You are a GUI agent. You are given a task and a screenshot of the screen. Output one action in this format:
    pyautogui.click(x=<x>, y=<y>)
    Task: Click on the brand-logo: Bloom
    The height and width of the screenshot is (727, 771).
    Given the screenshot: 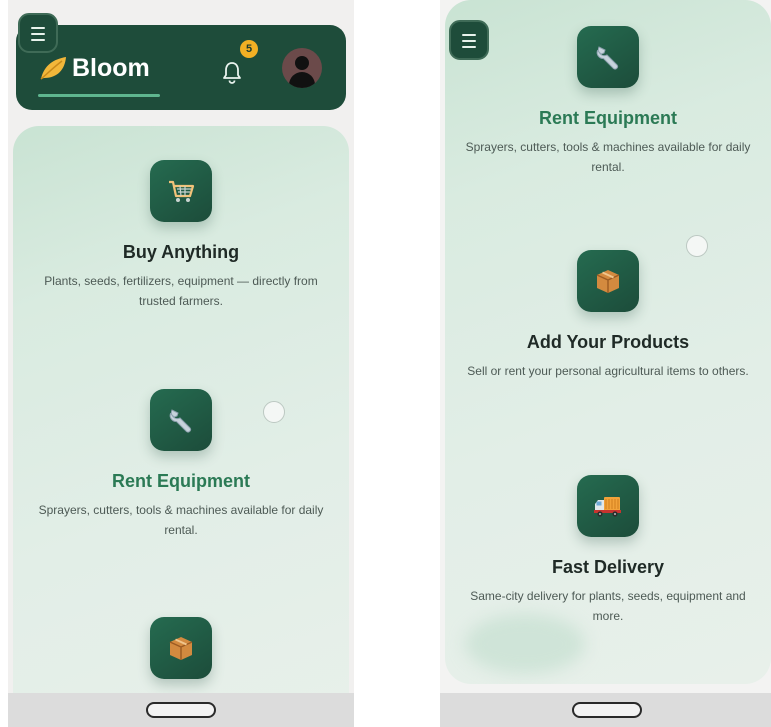 What is the action you would take?
    pyautogui.click(x=99, y=75)
    